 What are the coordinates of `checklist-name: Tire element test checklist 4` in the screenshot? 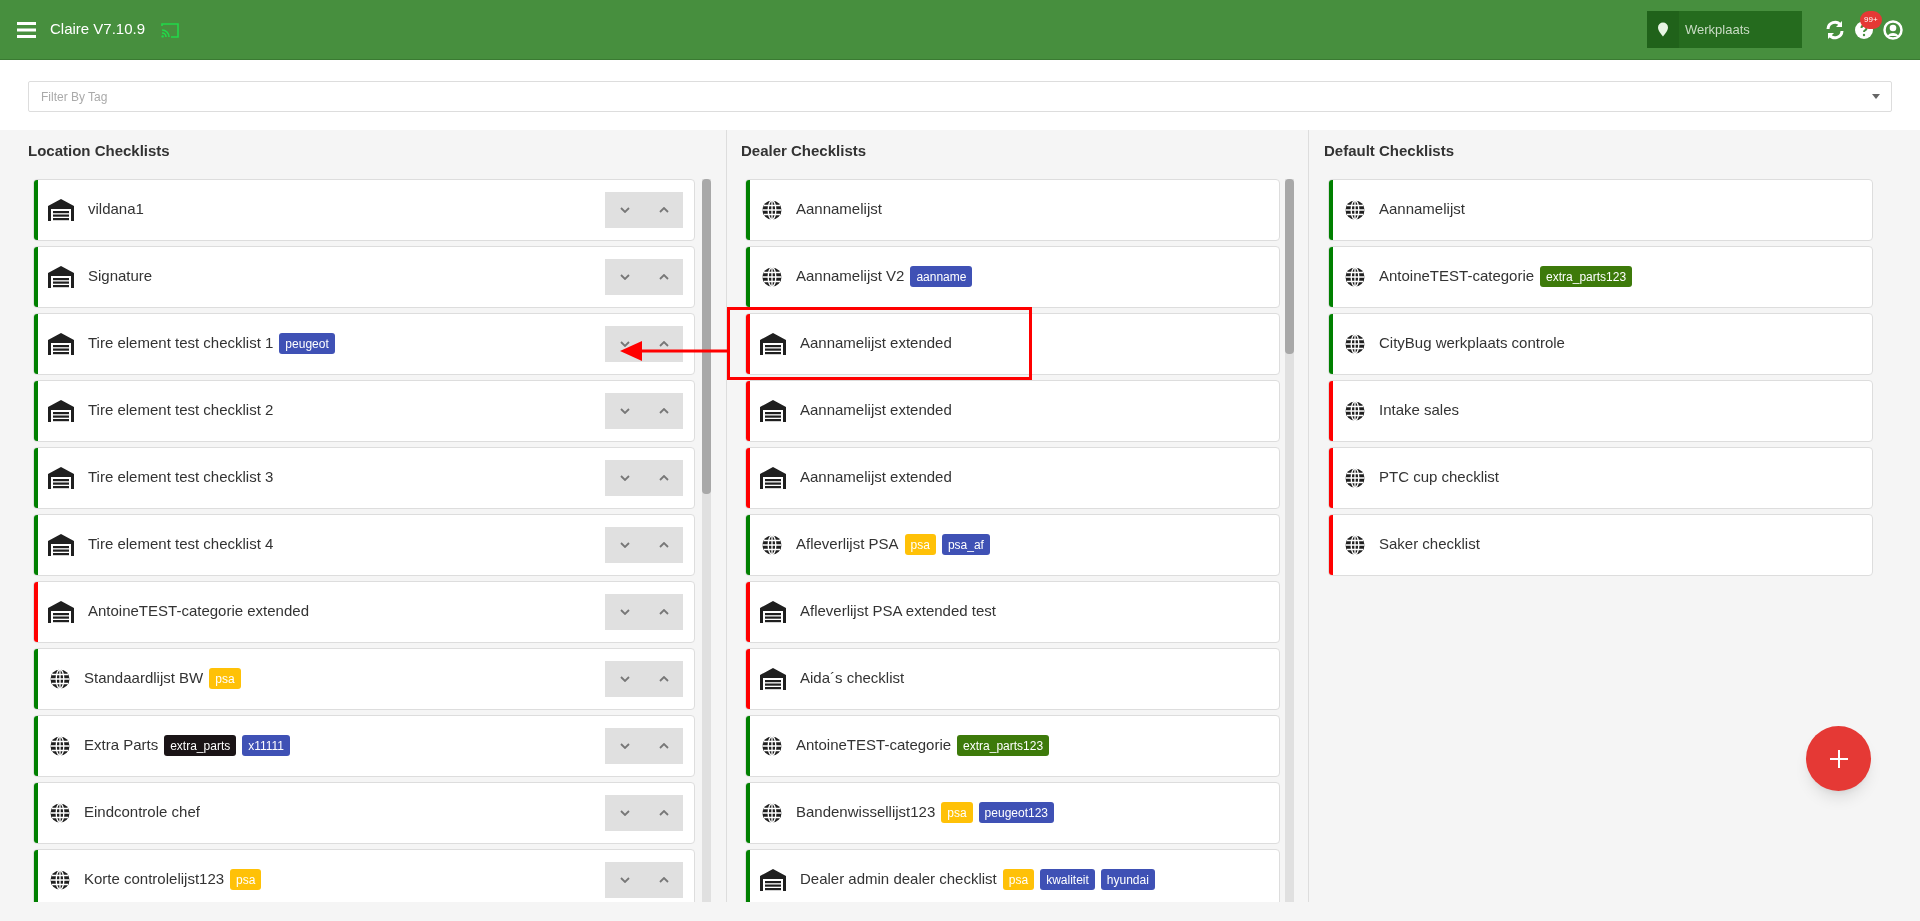 It's located at (181, 544).